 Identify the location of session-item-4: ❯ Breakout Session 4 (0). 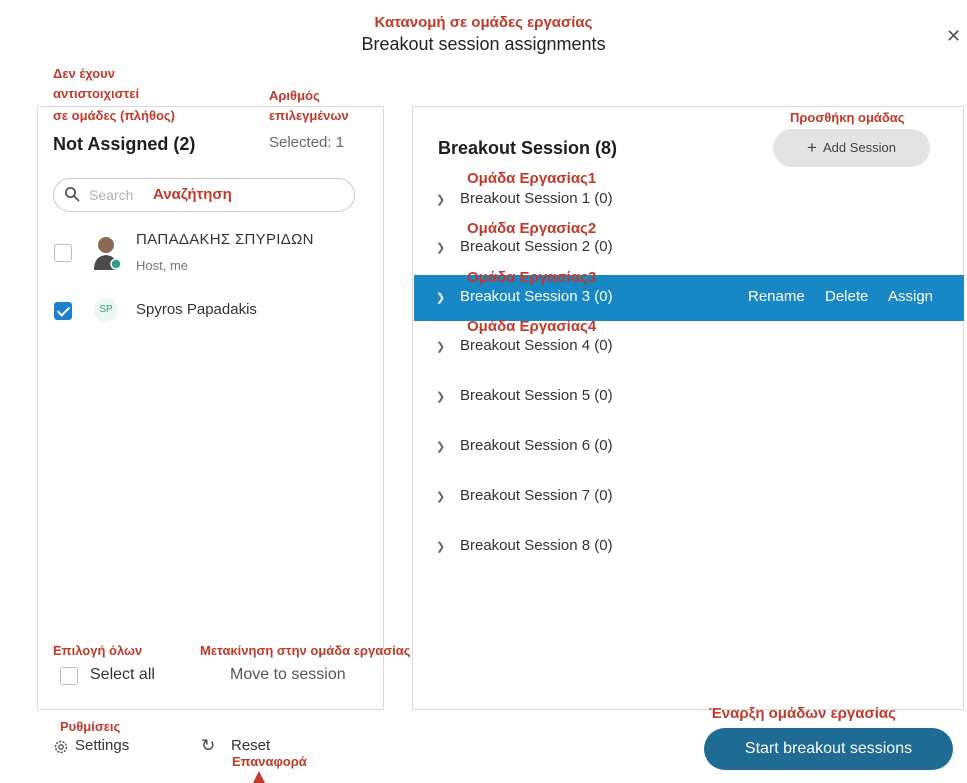
(524, 345).